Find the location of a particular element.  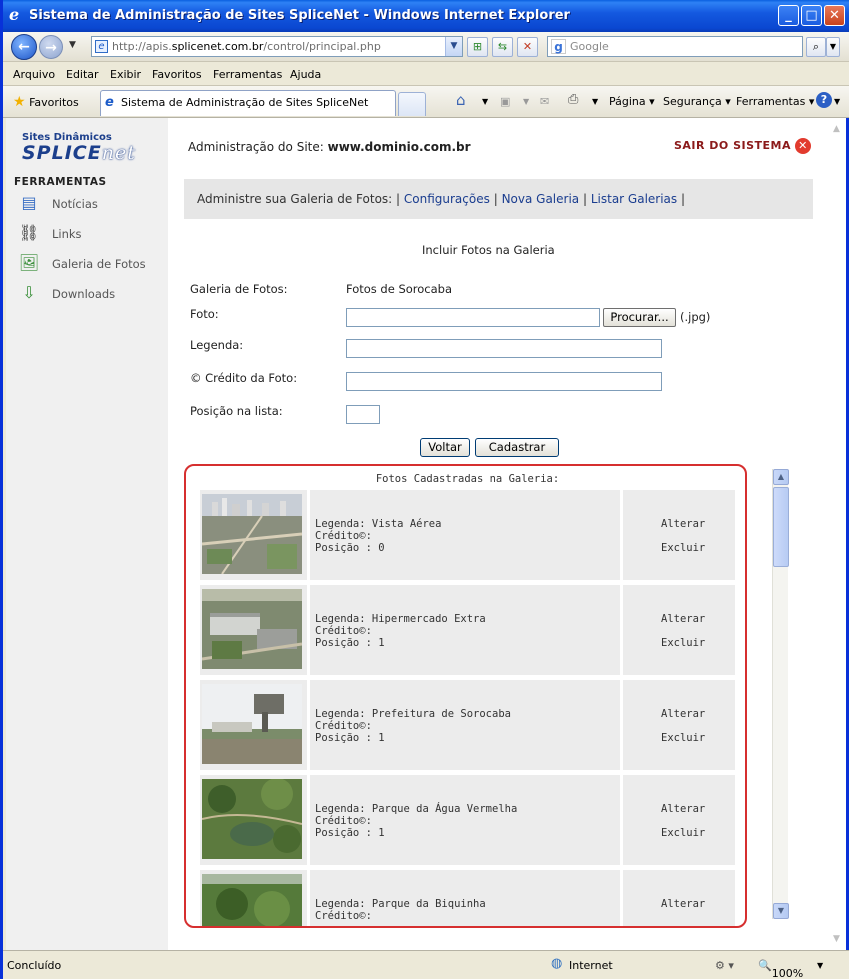

home-dropdown-icon: ▼ is located at coordinates (485, 101).